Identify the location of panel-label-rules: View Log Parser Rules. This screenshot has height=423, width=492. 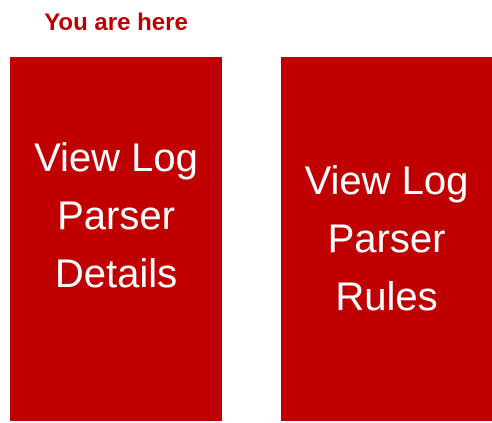
(386, 239).